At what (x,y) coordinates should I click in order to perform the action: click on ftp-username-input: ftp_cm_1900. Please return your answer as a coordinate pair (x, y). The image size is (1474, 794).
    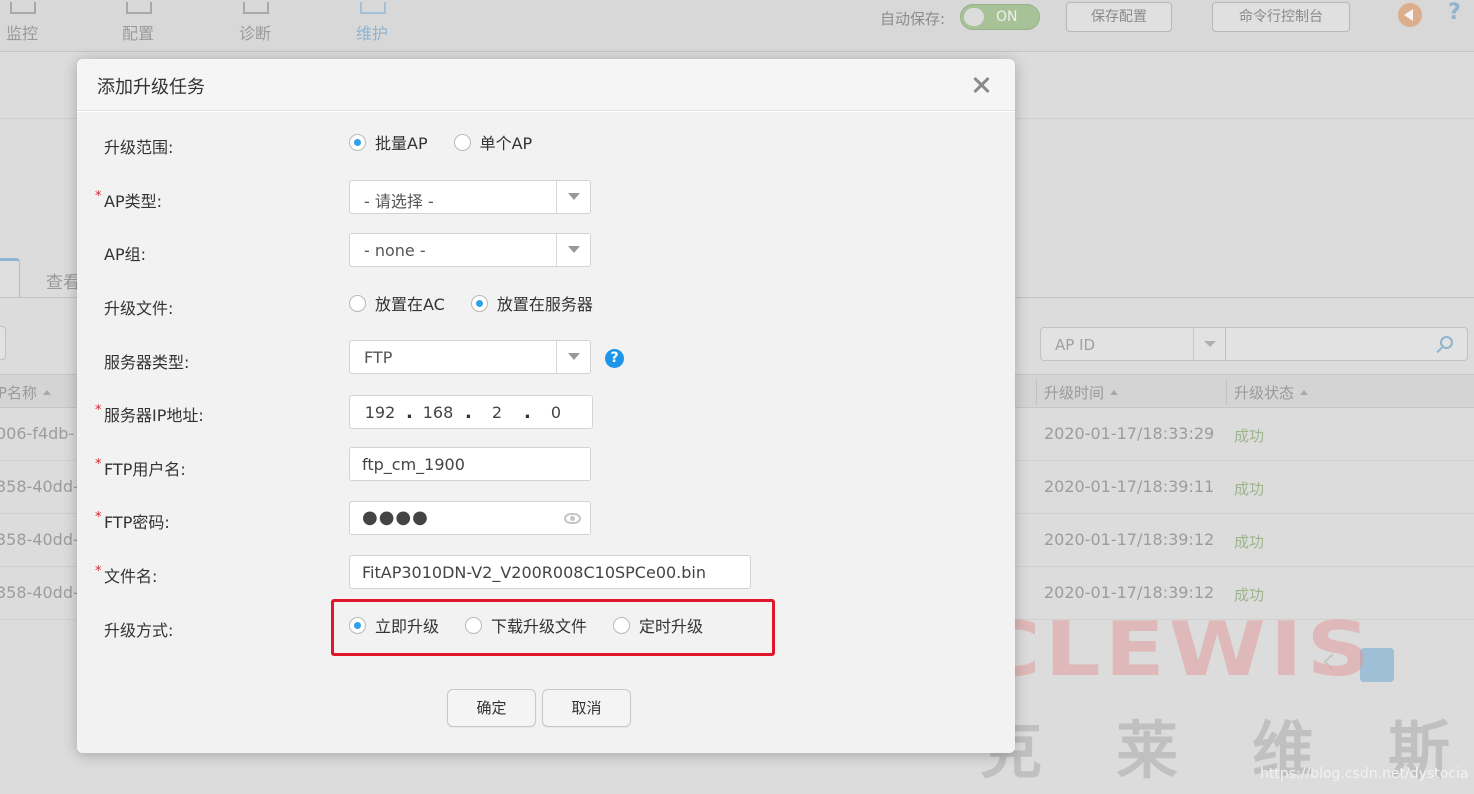
    Looking at the image, I should click on (470, 464).